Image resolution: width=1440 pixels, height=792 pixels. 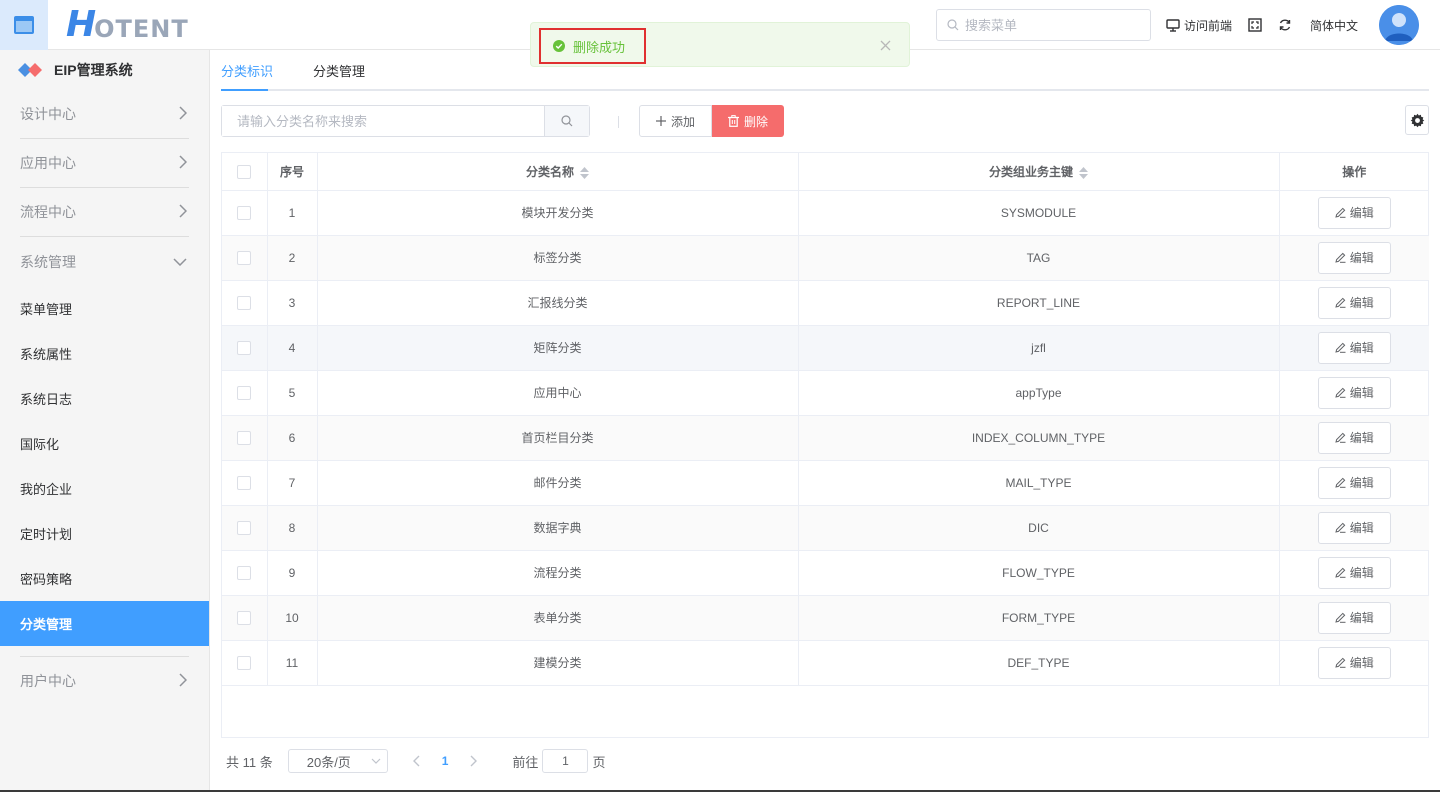 I want to click on table-row: 11 建模分类 DEF_TYPE 编辑, so click(x=825, y=663).